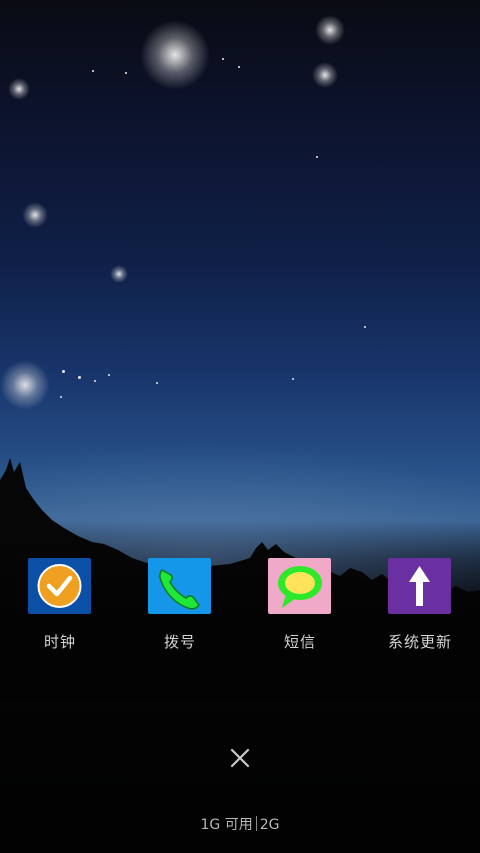 This screenshot has height=853, width=480. What do you see at coordinates (179, 586) in the screenshot?
I see `phone-icon` at bounding box center [179, 586].